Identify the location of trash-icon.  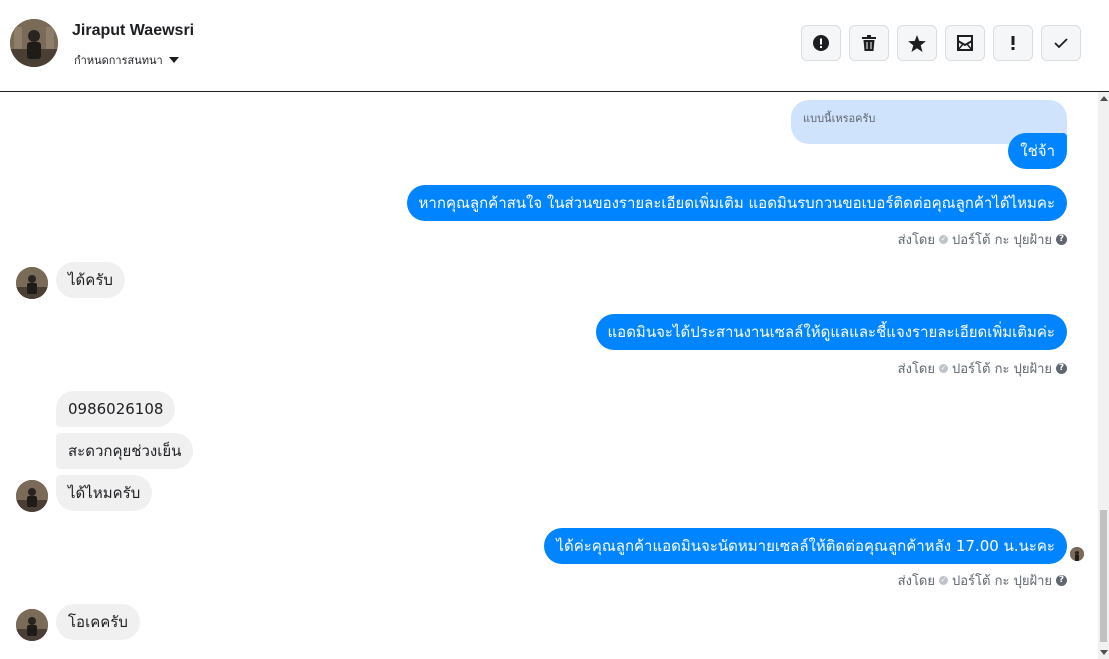
(869, 43).